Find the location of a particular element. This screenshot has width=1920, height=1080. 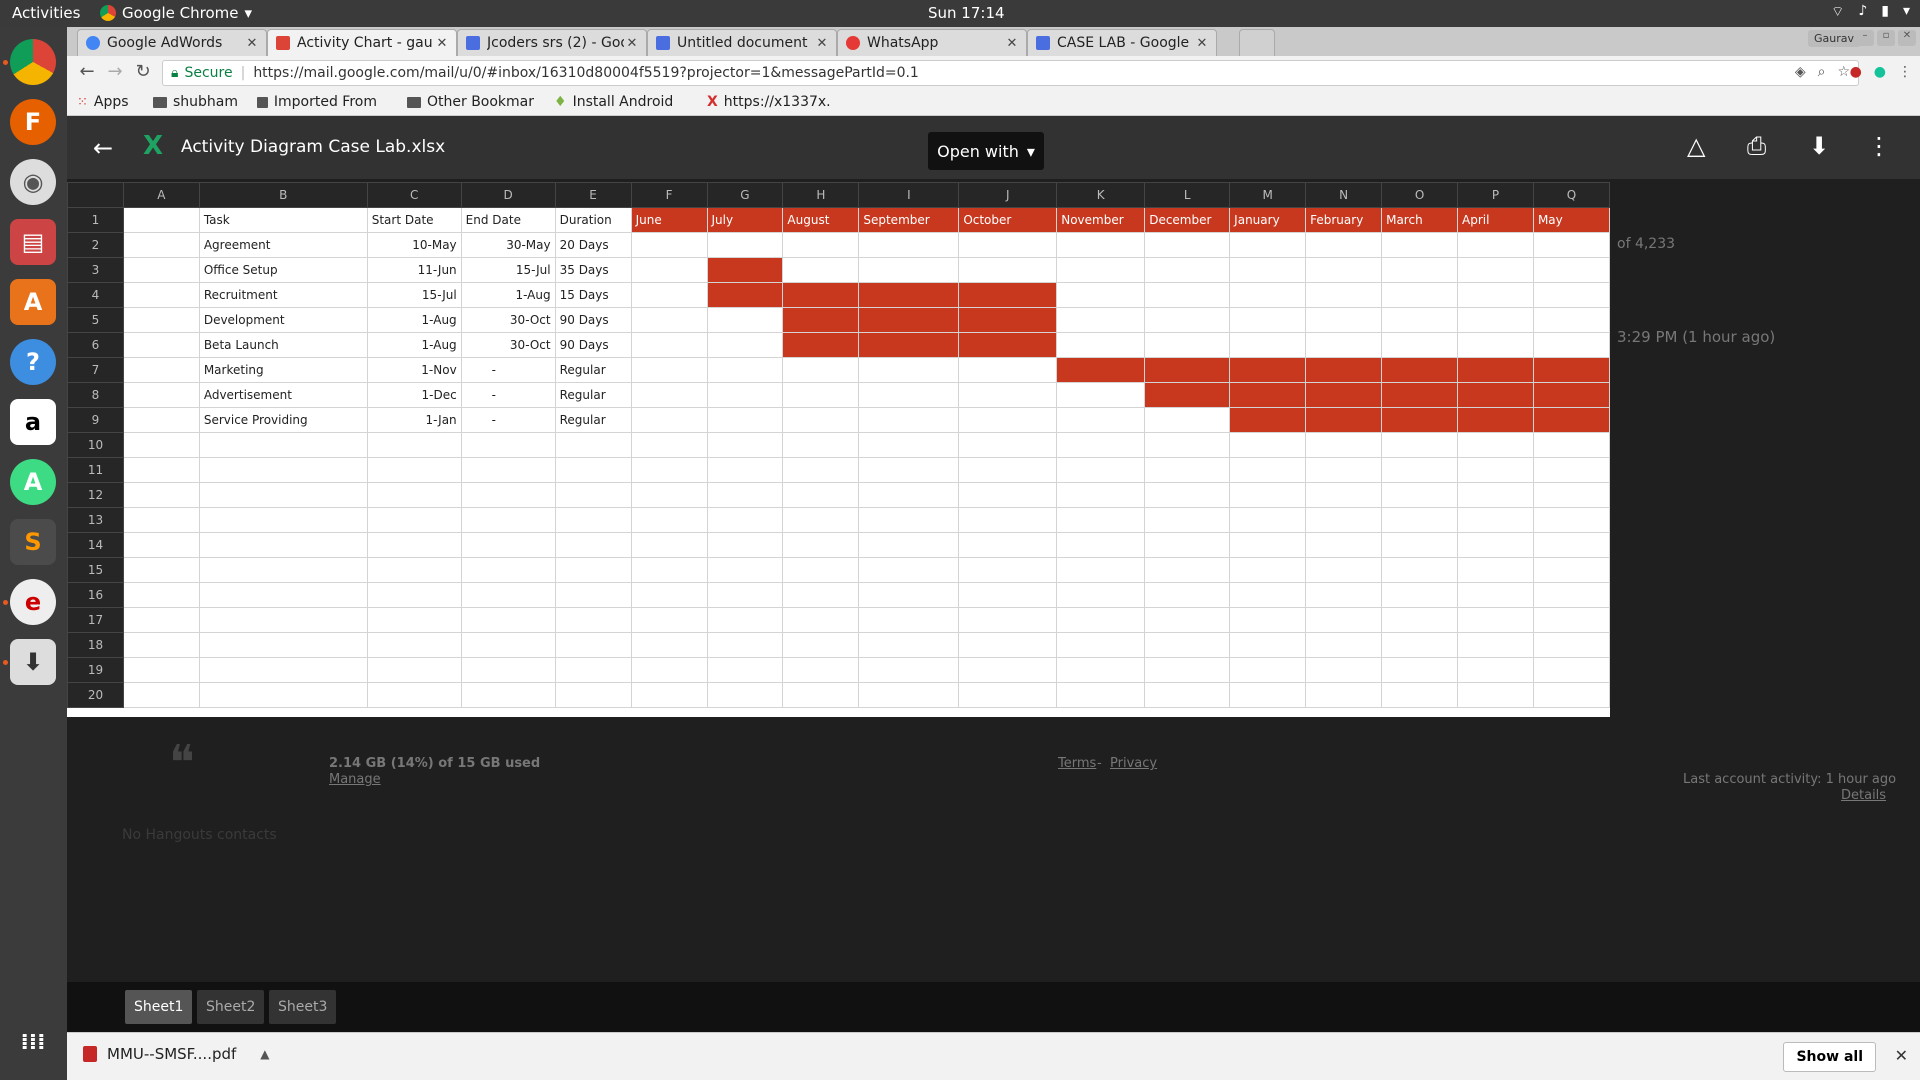

start-date: 1-Aug is located at coordinates (414, 320).